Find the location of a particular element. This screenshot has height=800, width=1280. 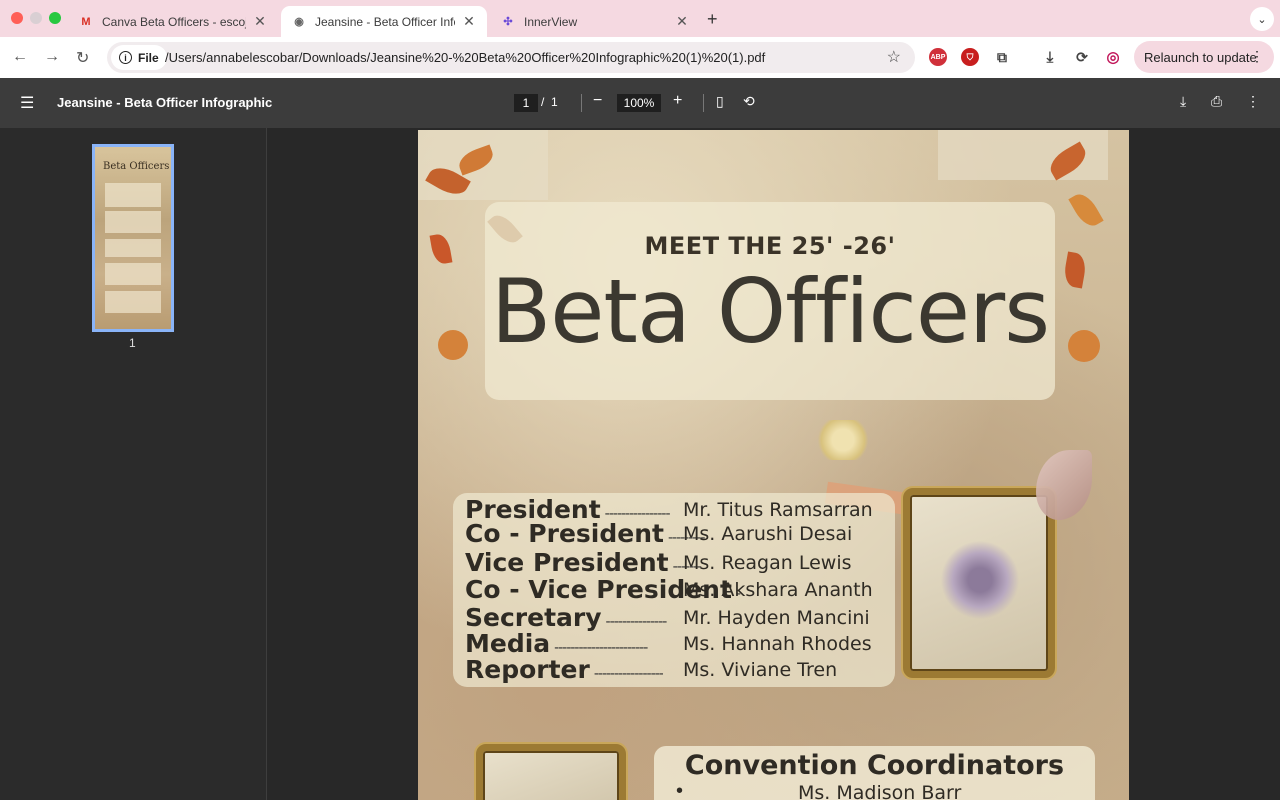

chevron-down-icon: ⌄ is located at coordinates (1262, 19).